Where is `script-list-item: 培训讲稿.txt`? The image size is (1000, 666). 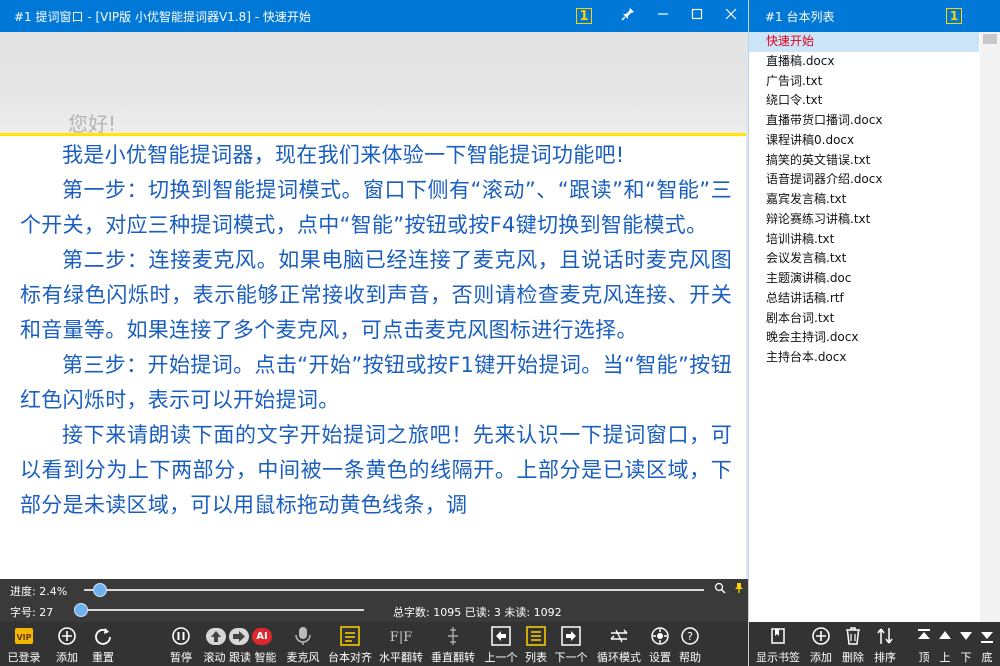
script-list-item: 培训讲稿.txt is located at coordinates (864, 240).